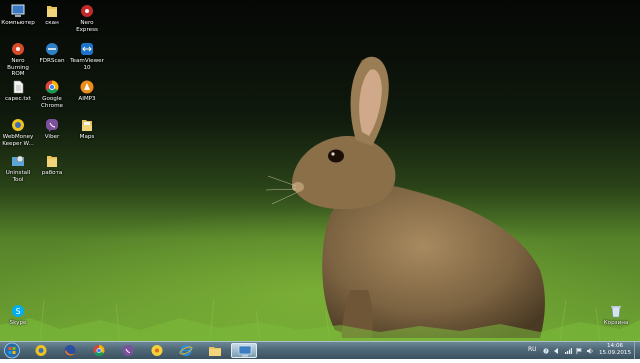 Image resolution: width=640 pixels, height=363 pixels. Describe the element at coordinates (546, 351) in the screenshot. I see `help-icon: ?` at that location.